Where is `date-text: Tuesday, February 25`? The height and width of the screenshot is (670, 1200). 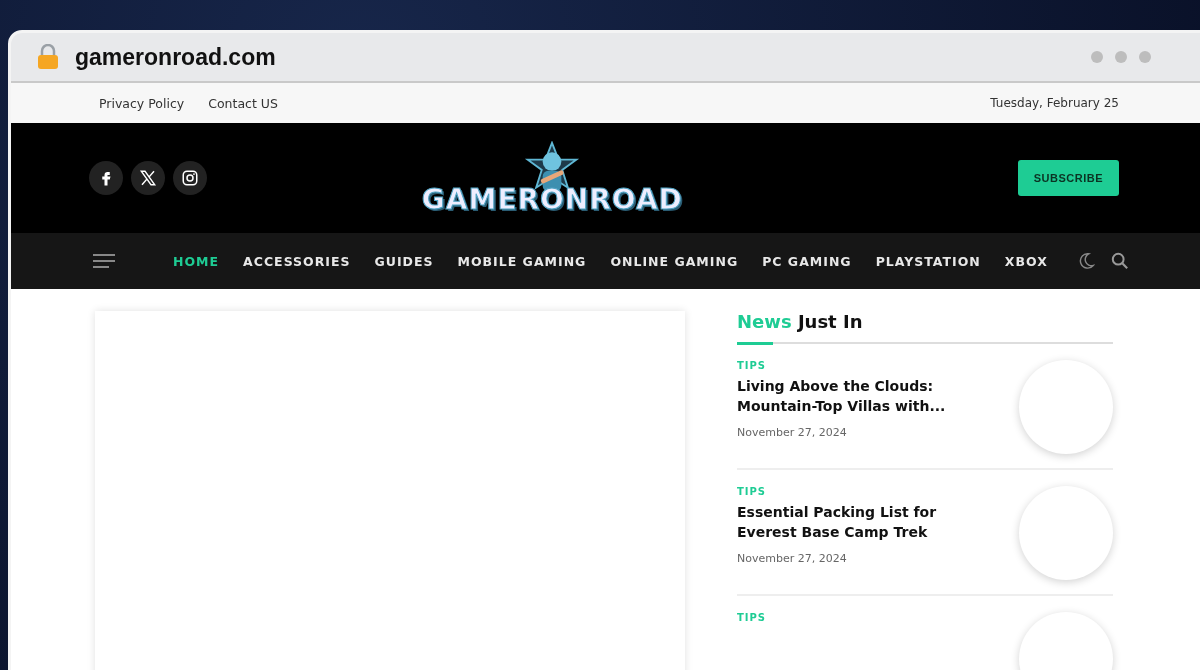 date-text: Tuesday, February 25 is located at coordinates (1054, 103).